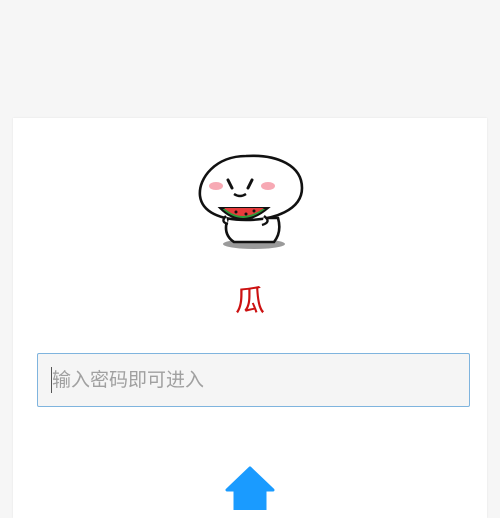 The image size is (500, 518). I want to click on watermelon-mascot-icon, so click(251, 201).